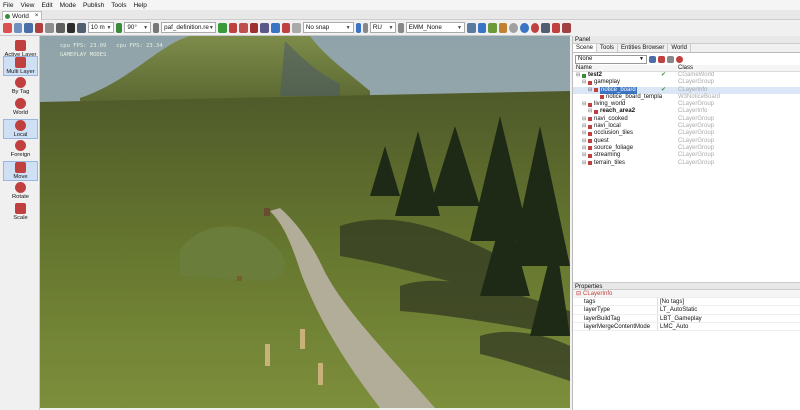 This screenshot has height=410, width=800. Describe the element at coordinates (8, 5) in the screenshot. I see `menu-file: File` at that location.